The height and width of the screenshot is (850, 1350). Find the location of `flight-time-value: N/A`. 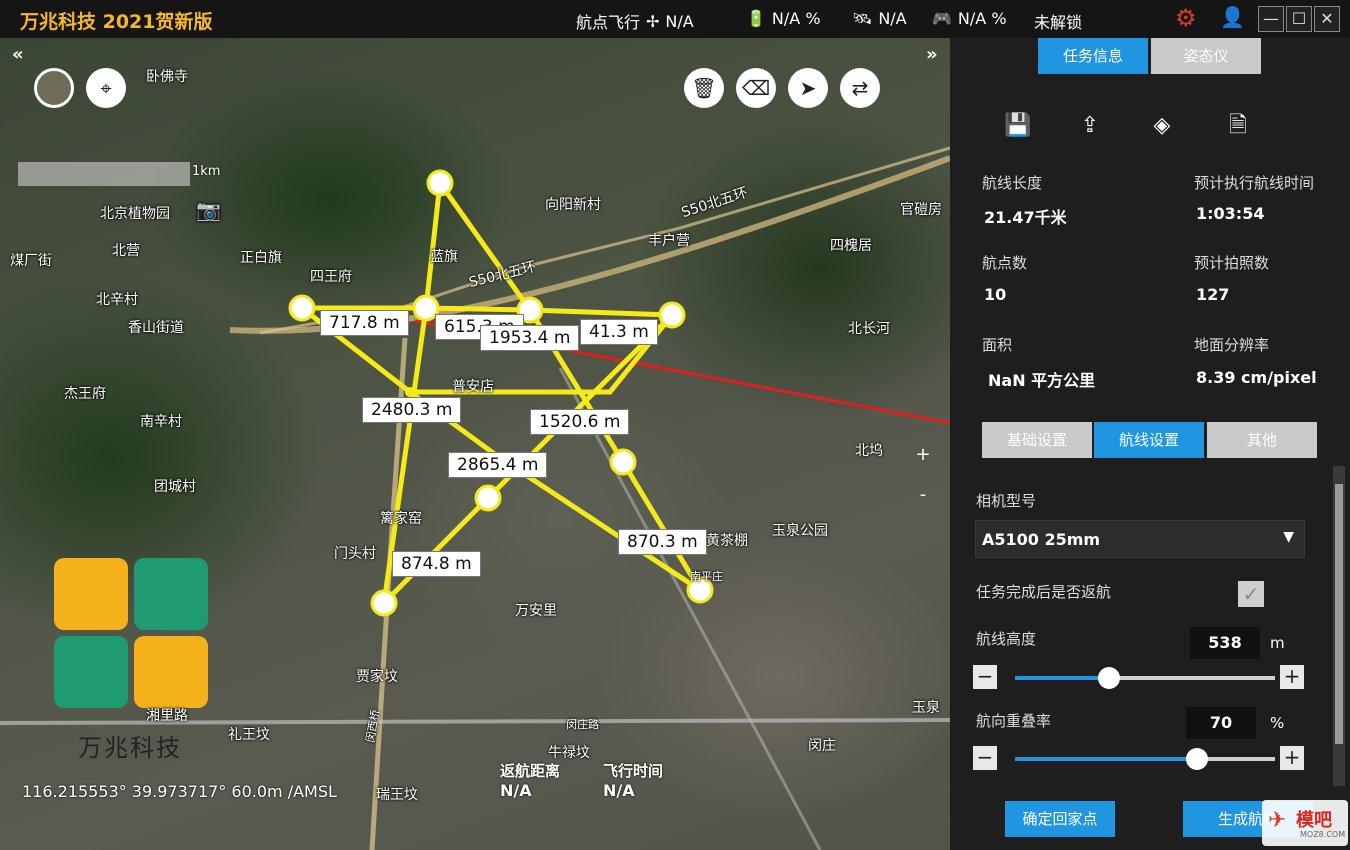

flight-time-value: N/A is located at coordinates (619, 790).